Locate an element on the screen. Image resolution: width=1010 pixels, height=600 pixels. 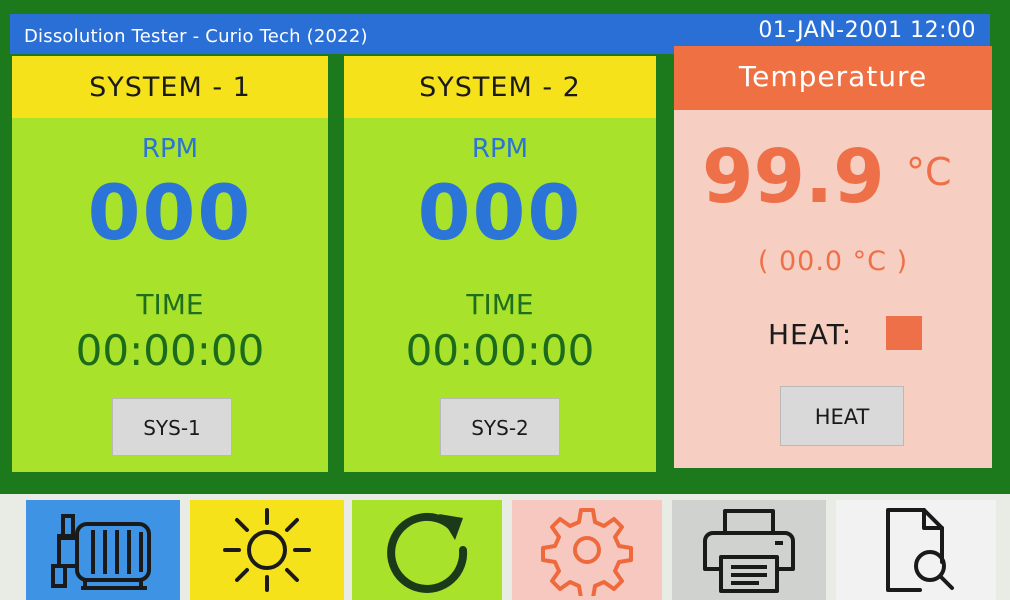
system-2-button: SYS-2 is located at coordinates (500, 427).